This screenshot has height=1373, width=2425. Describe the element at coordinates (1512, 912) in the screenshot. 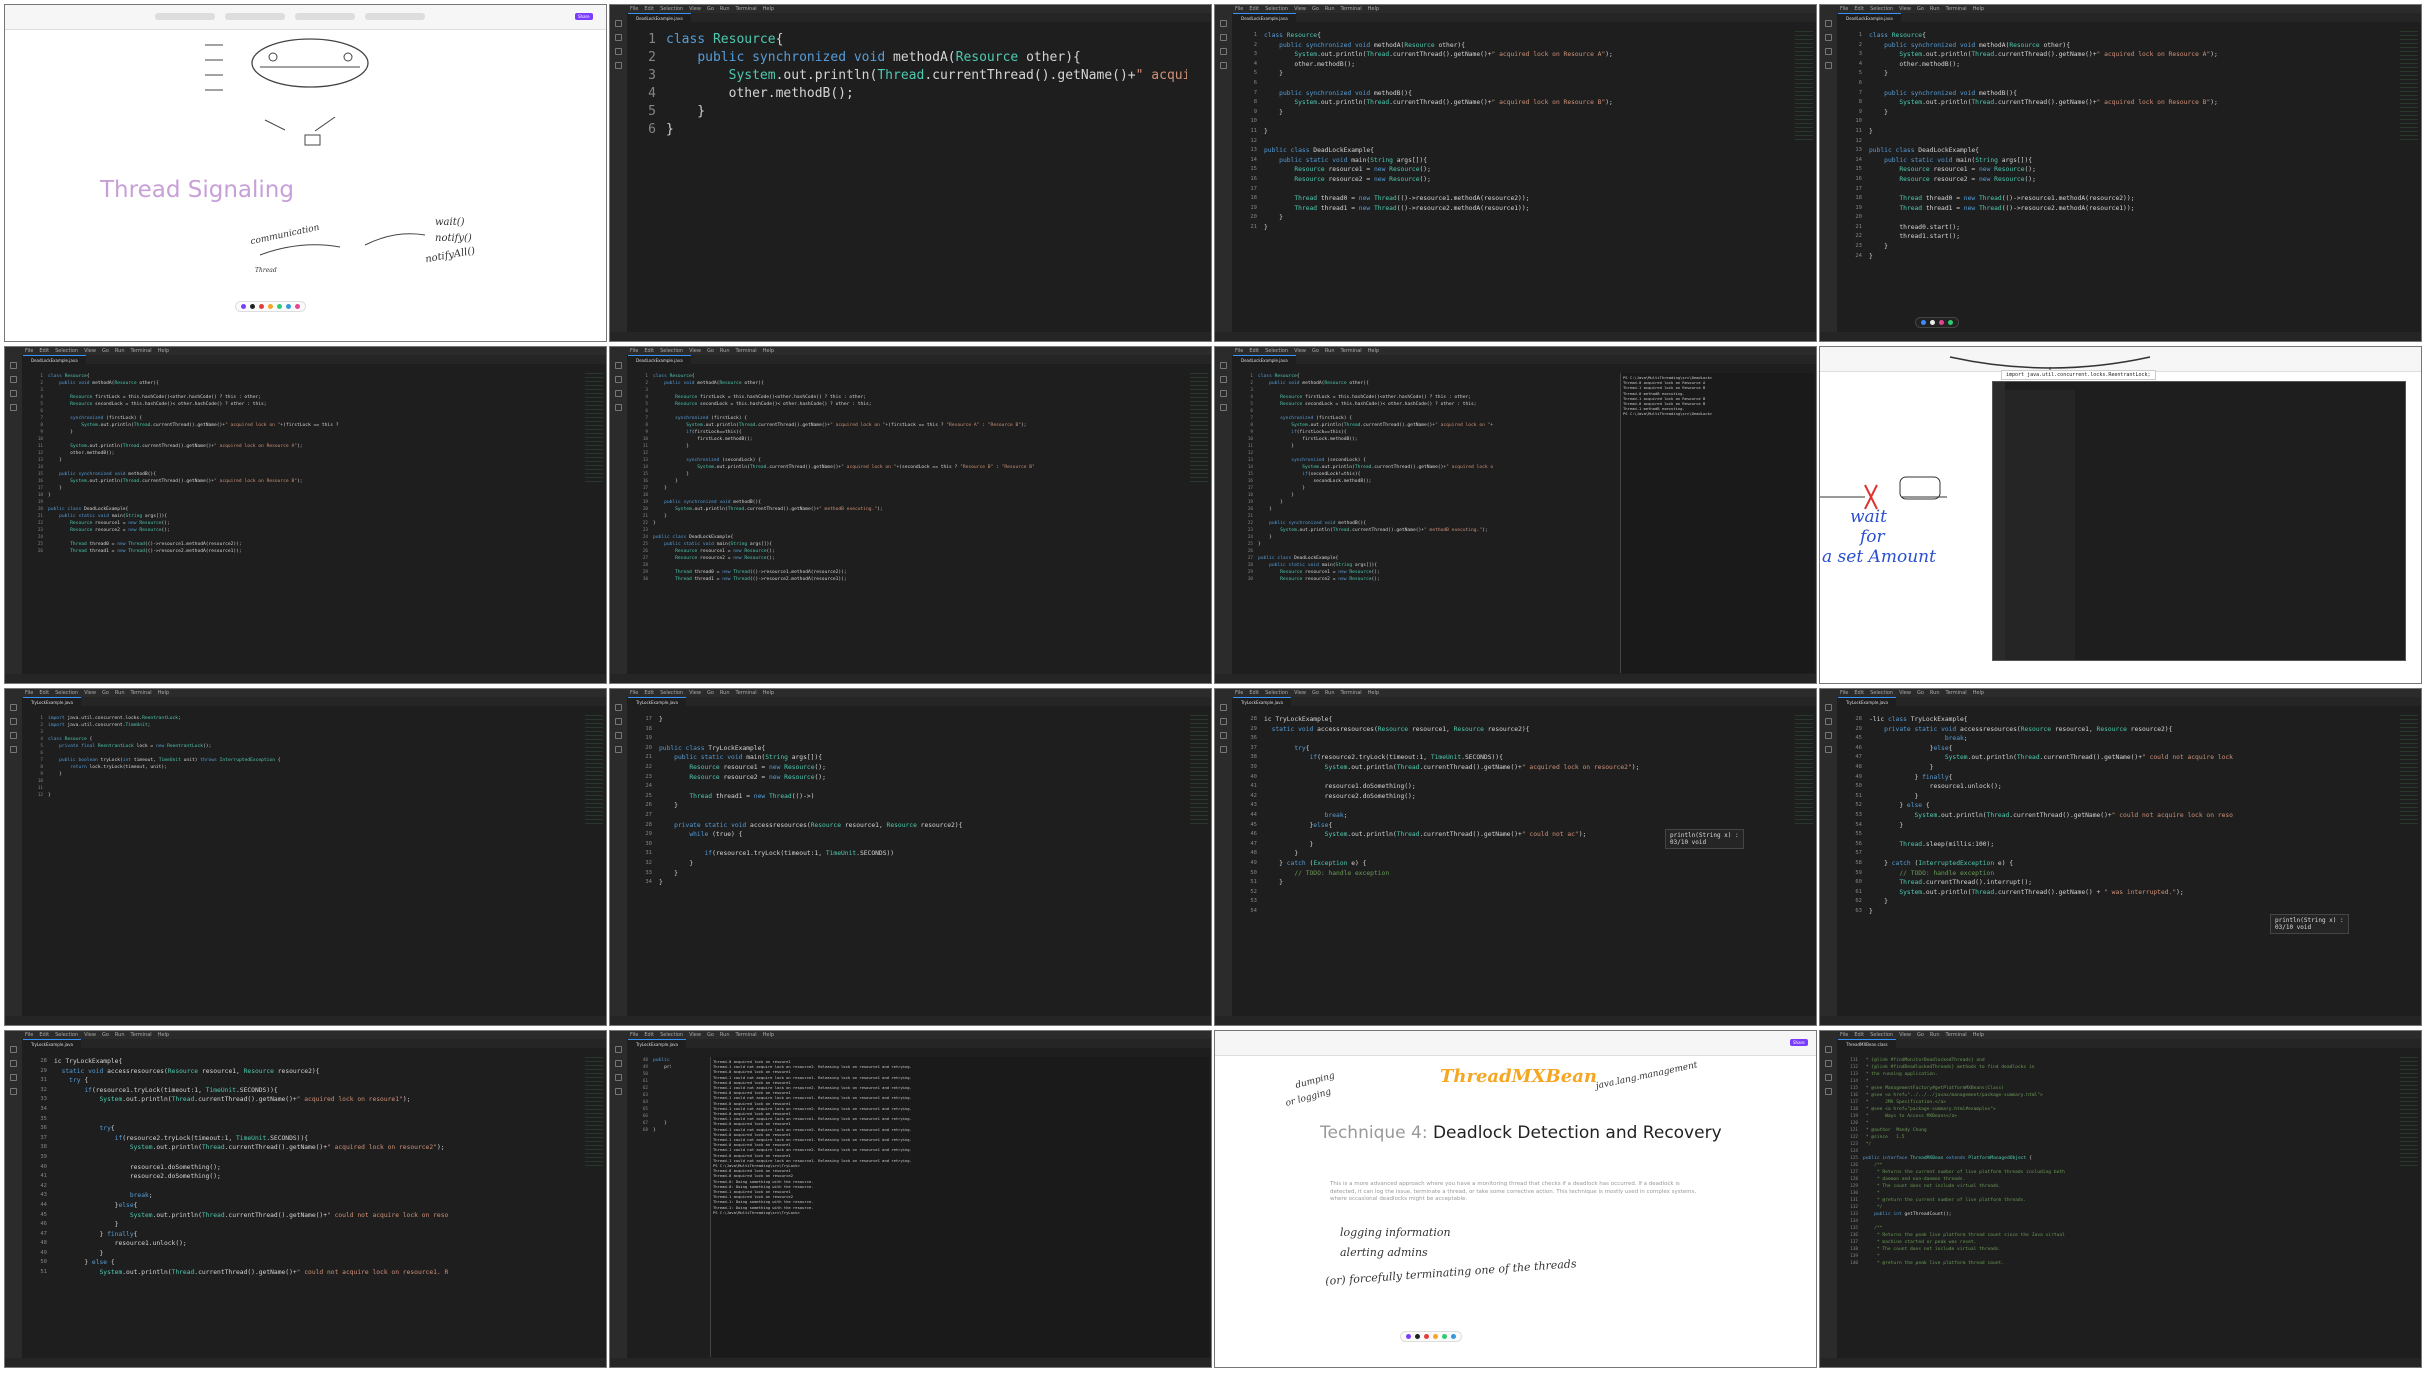

I see `code-line: 54` at that location.